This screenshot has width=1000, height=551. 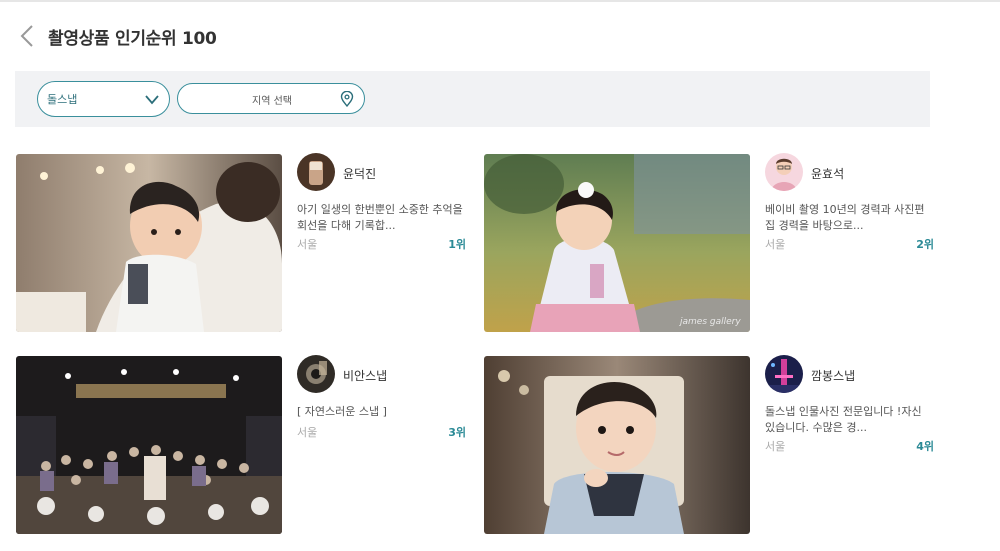 I want to click on product-description: [ 자연스러운 스냅 ], so click(x=342, y=411).